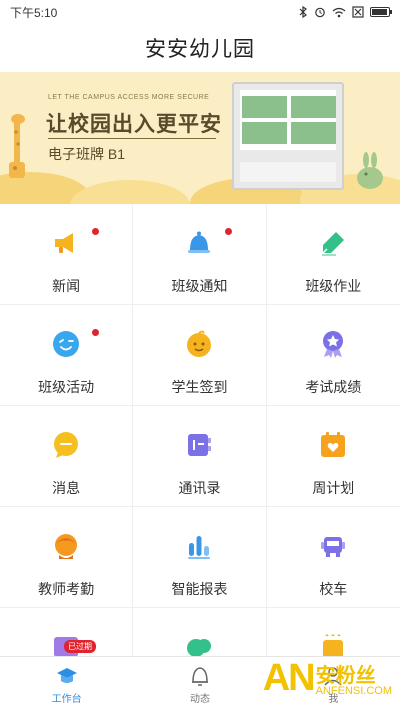 The width and height of the screenshot is (400, 711). What do you see at coordinates (199, 699) in the screenshot?
I see `nav-label: 动态` at bounding box center [199, 699].